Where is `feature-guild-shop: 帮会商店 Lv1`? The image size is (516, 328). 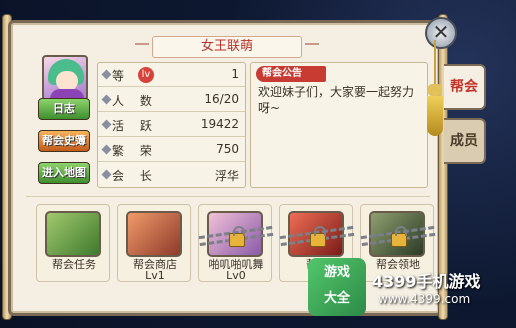
feature-guild-shop: 帮会商店 Lv1 is located at coordinates (154, 243).